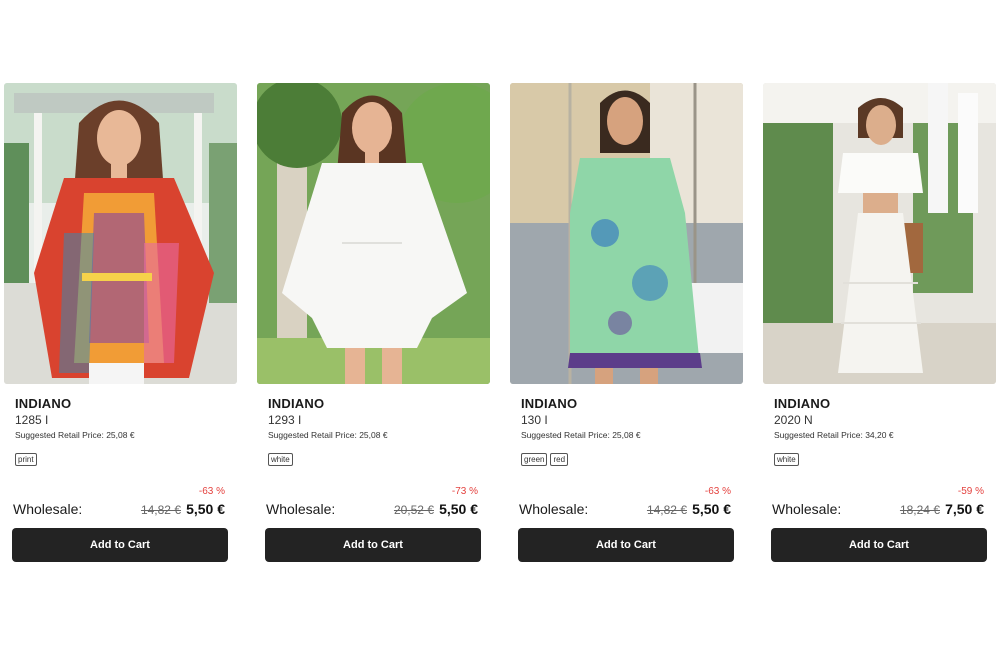  I want to click on product-photo-patterned-kaftan, so click(120, 233).